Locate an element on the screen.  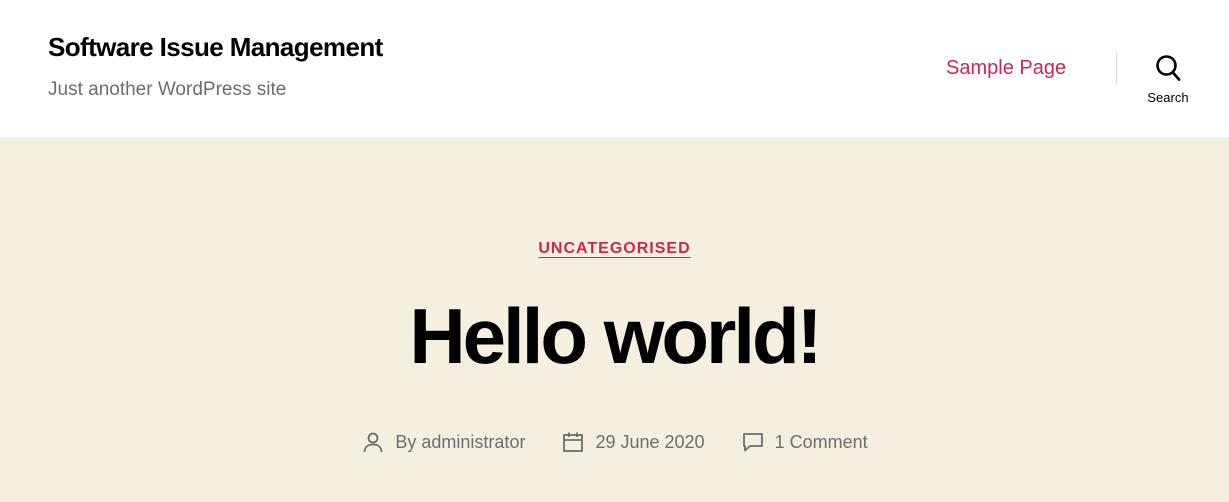
site-title: Software Issue Management is located at coordinates (215, 47).